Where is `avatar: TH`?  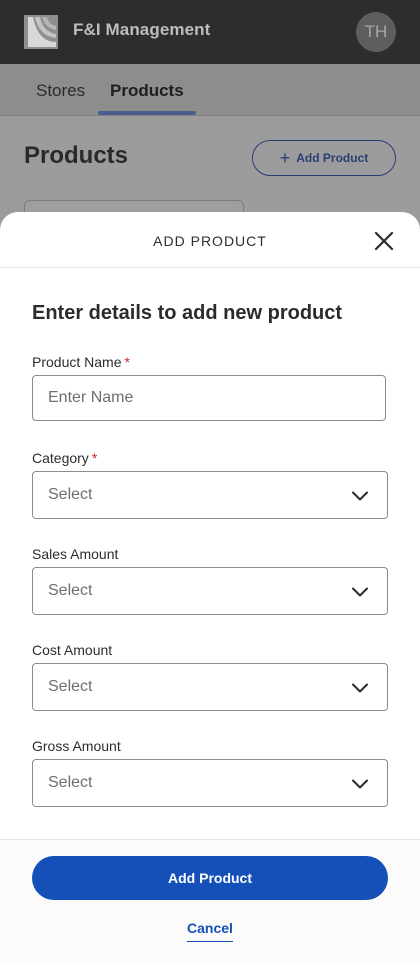 avatar: TH is located at coordinates (376, 32).